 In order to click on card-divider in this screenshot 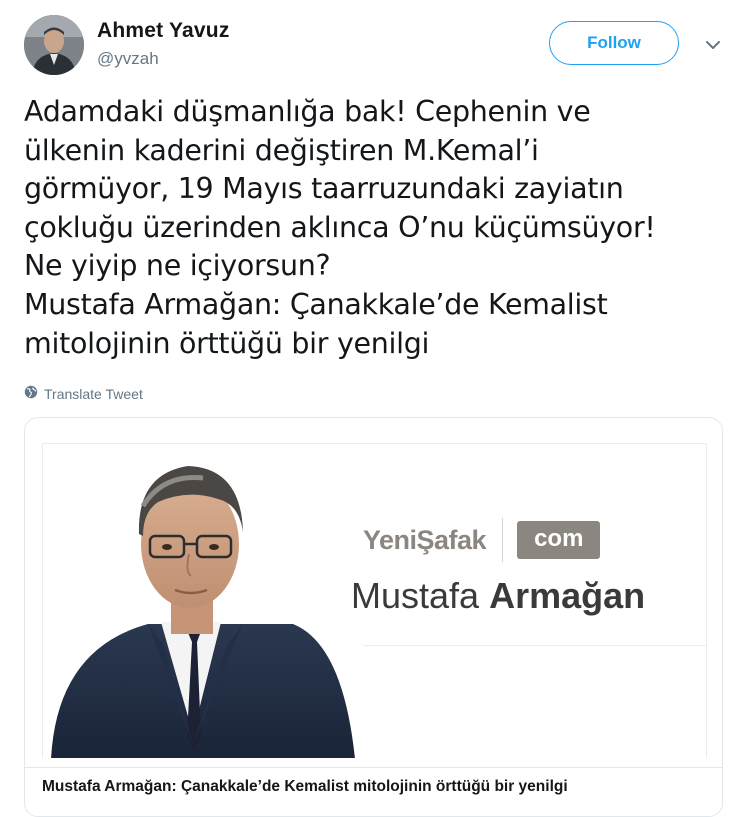, I will do `click(373, 767)`.